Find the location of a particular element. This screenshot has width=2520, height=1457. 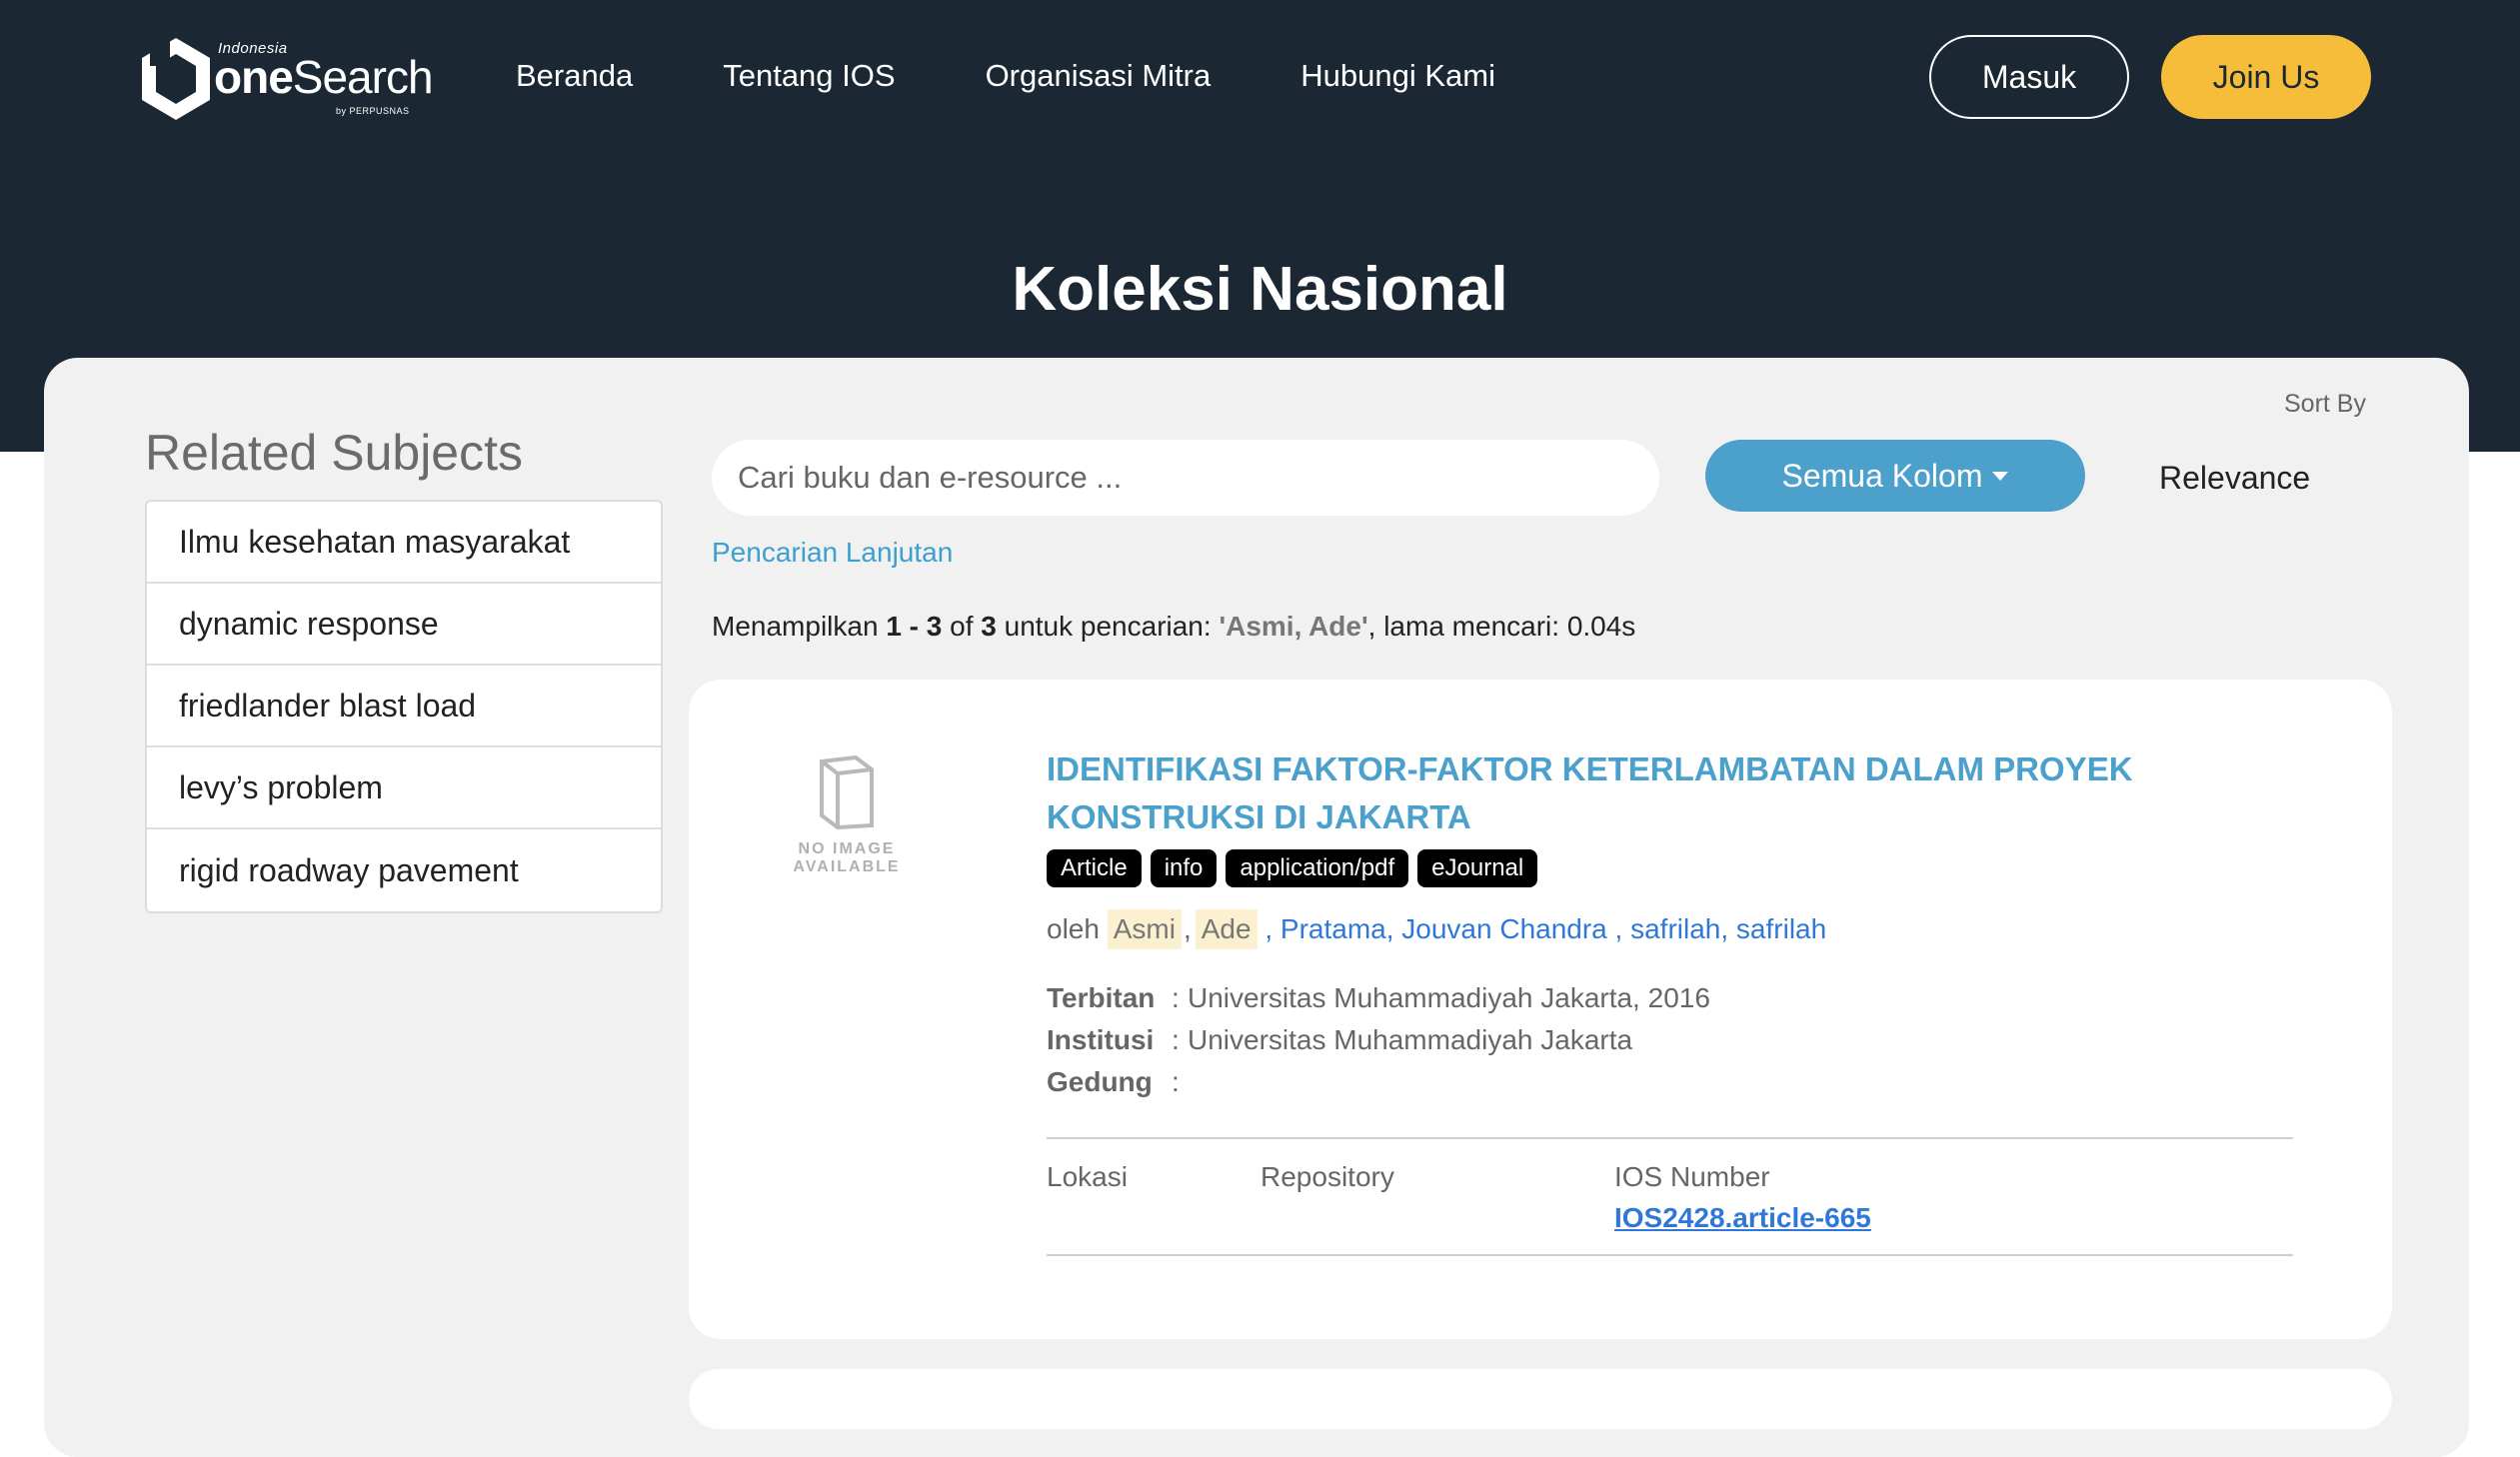

join-us-button: Join Us is located at coordinates (2266, 77).